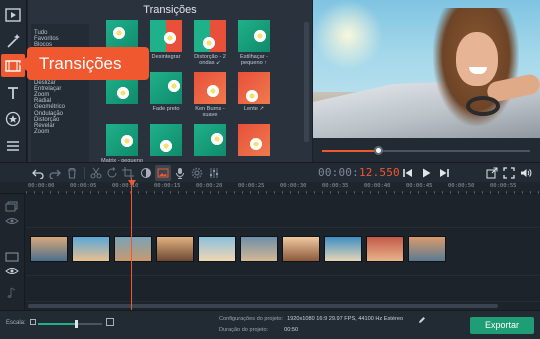 The image size is (540, 339). Describe the element at coordinates (13, 41) in the screenshot. I see `magic-wand-icon` at that location.